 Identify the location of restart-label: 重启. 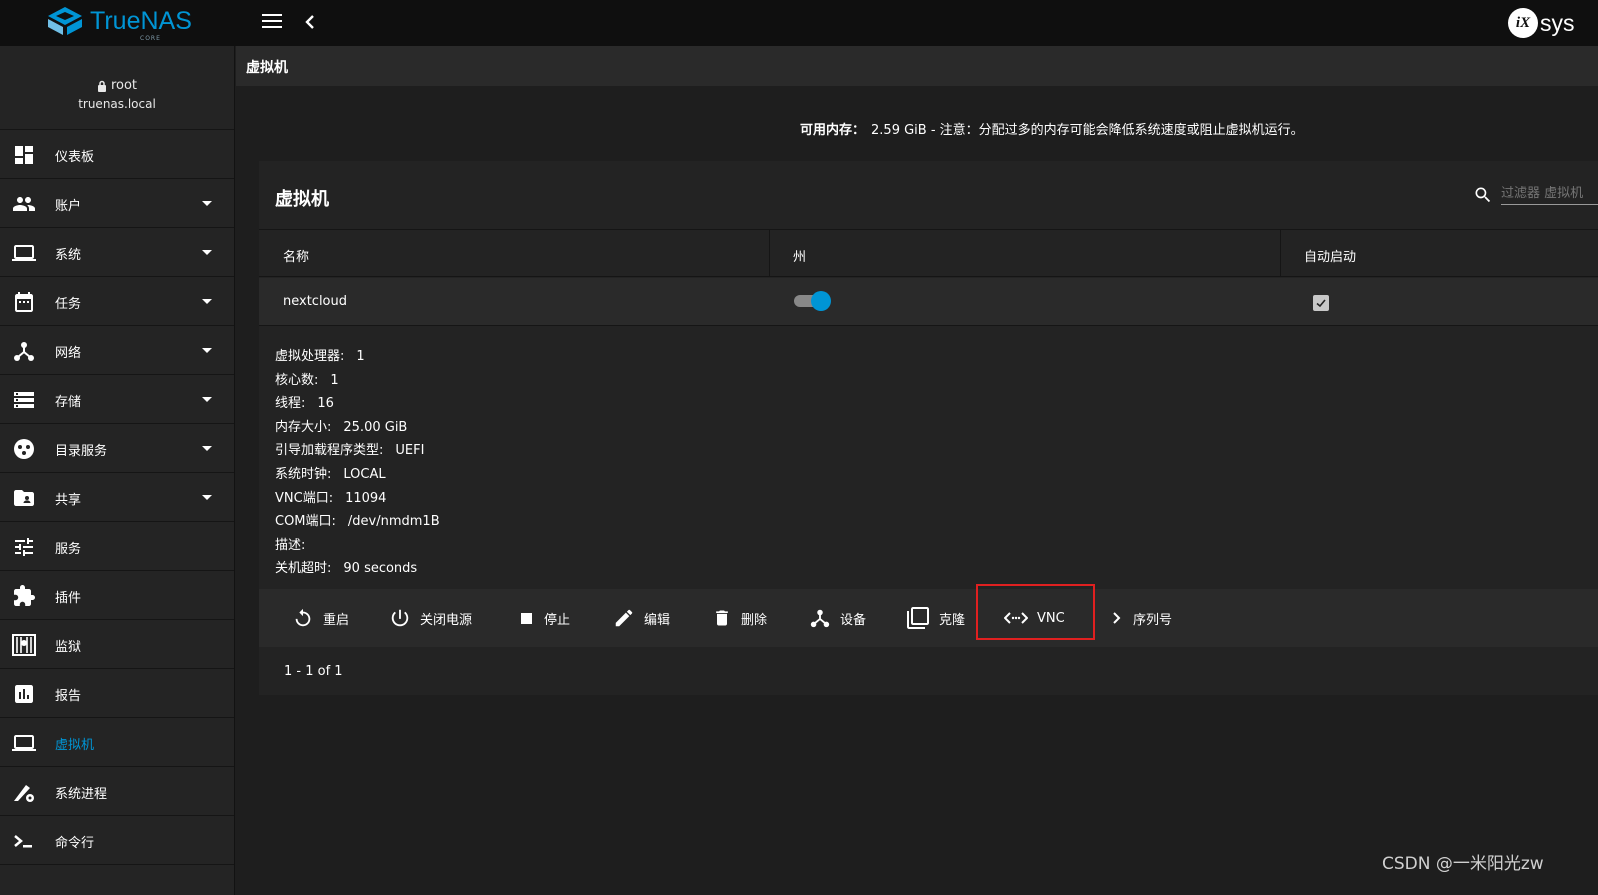
(336, 620).